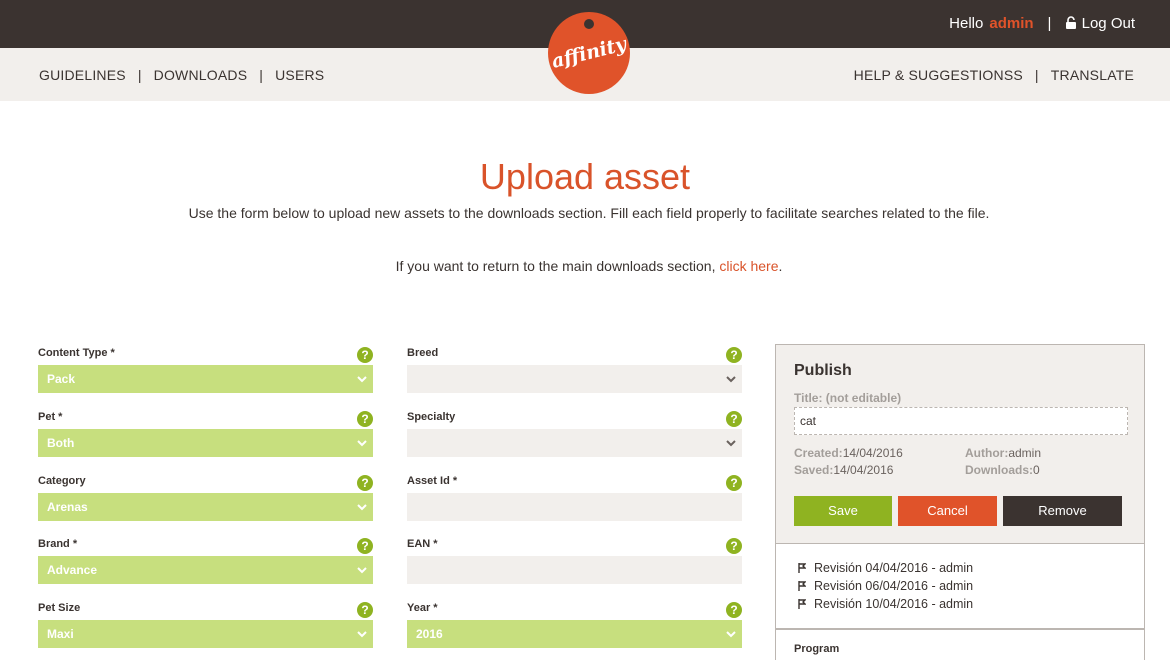  I want to click on logout-link: Log Out, so click(1100, 23).